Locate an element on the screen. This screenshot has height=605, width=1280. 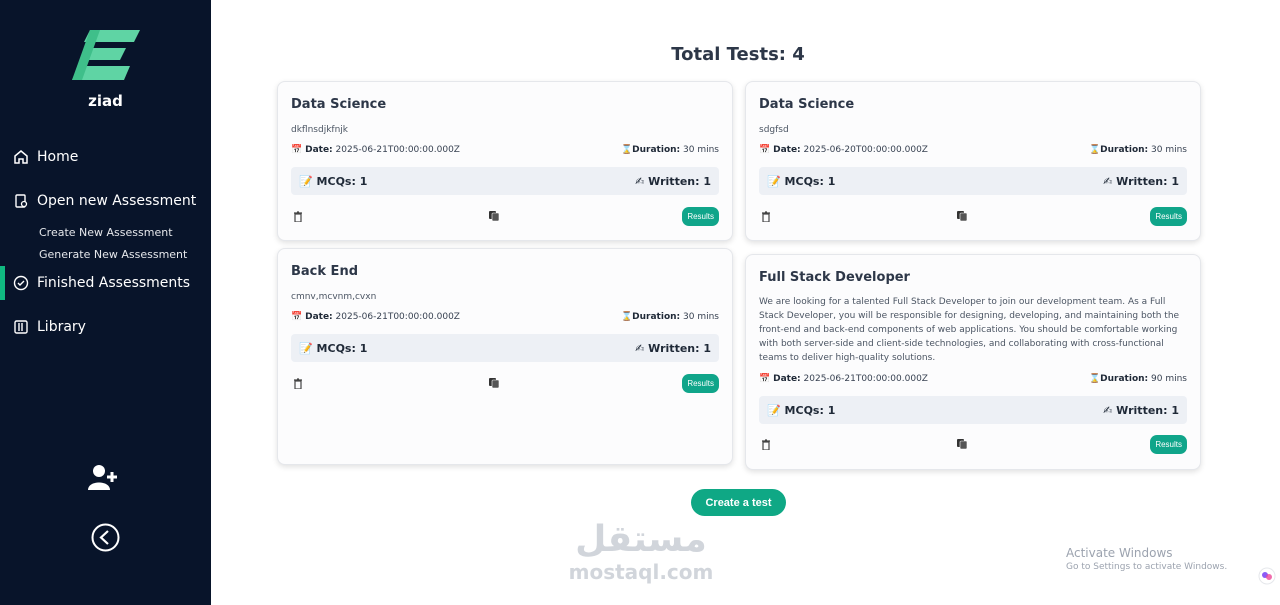
check-circle-icon is located at coordinates (21, 283).